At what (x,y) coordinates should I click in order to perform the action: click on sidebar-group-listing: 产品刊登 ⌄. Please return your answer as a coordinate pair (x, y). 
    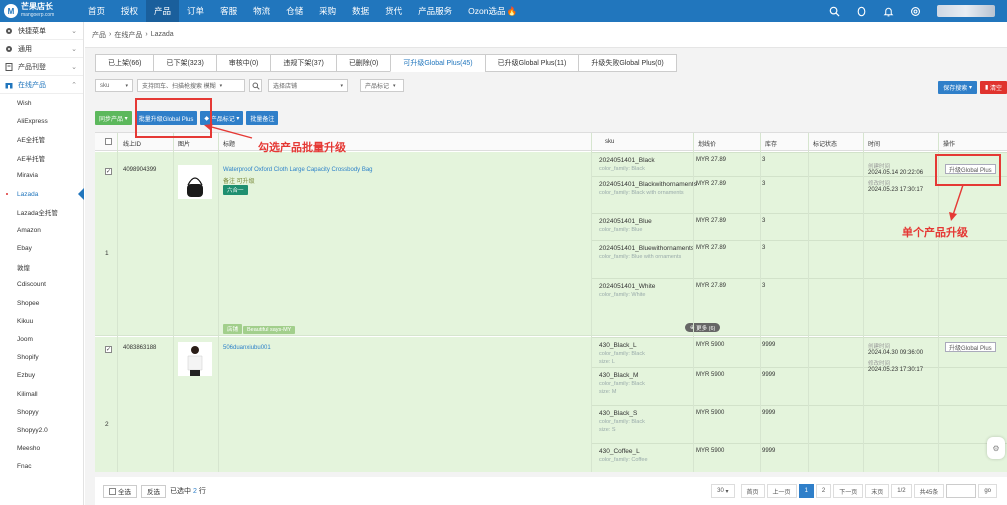
    Looking at the image, I should click on (41, 67).